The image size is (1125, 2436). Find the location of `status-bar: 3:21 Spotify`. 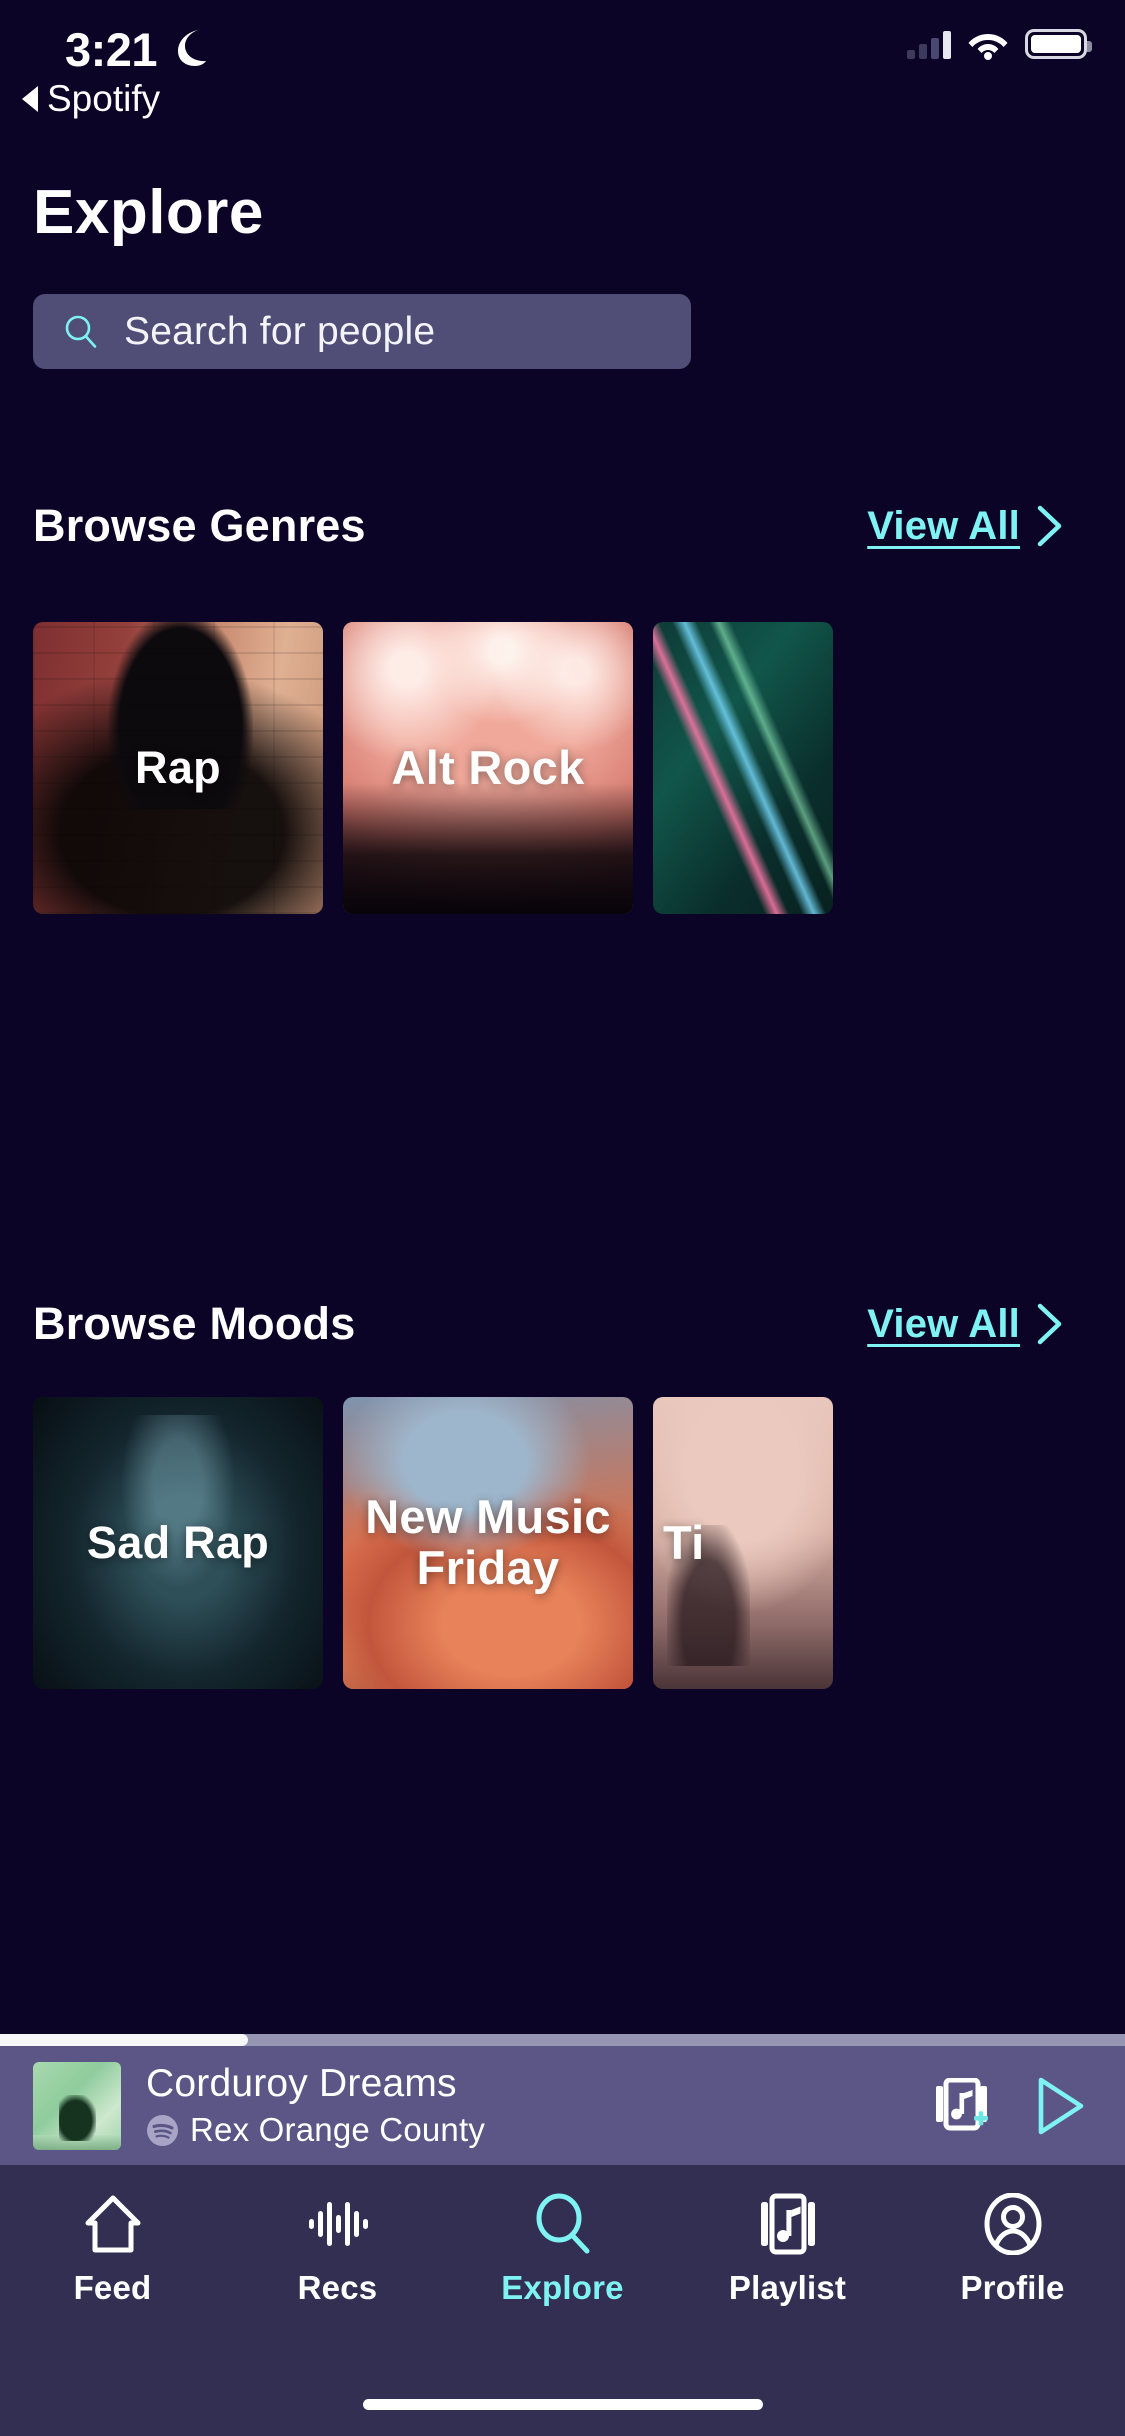

status-bar: 3:21 Spotify is located at coordinates (562, 75).